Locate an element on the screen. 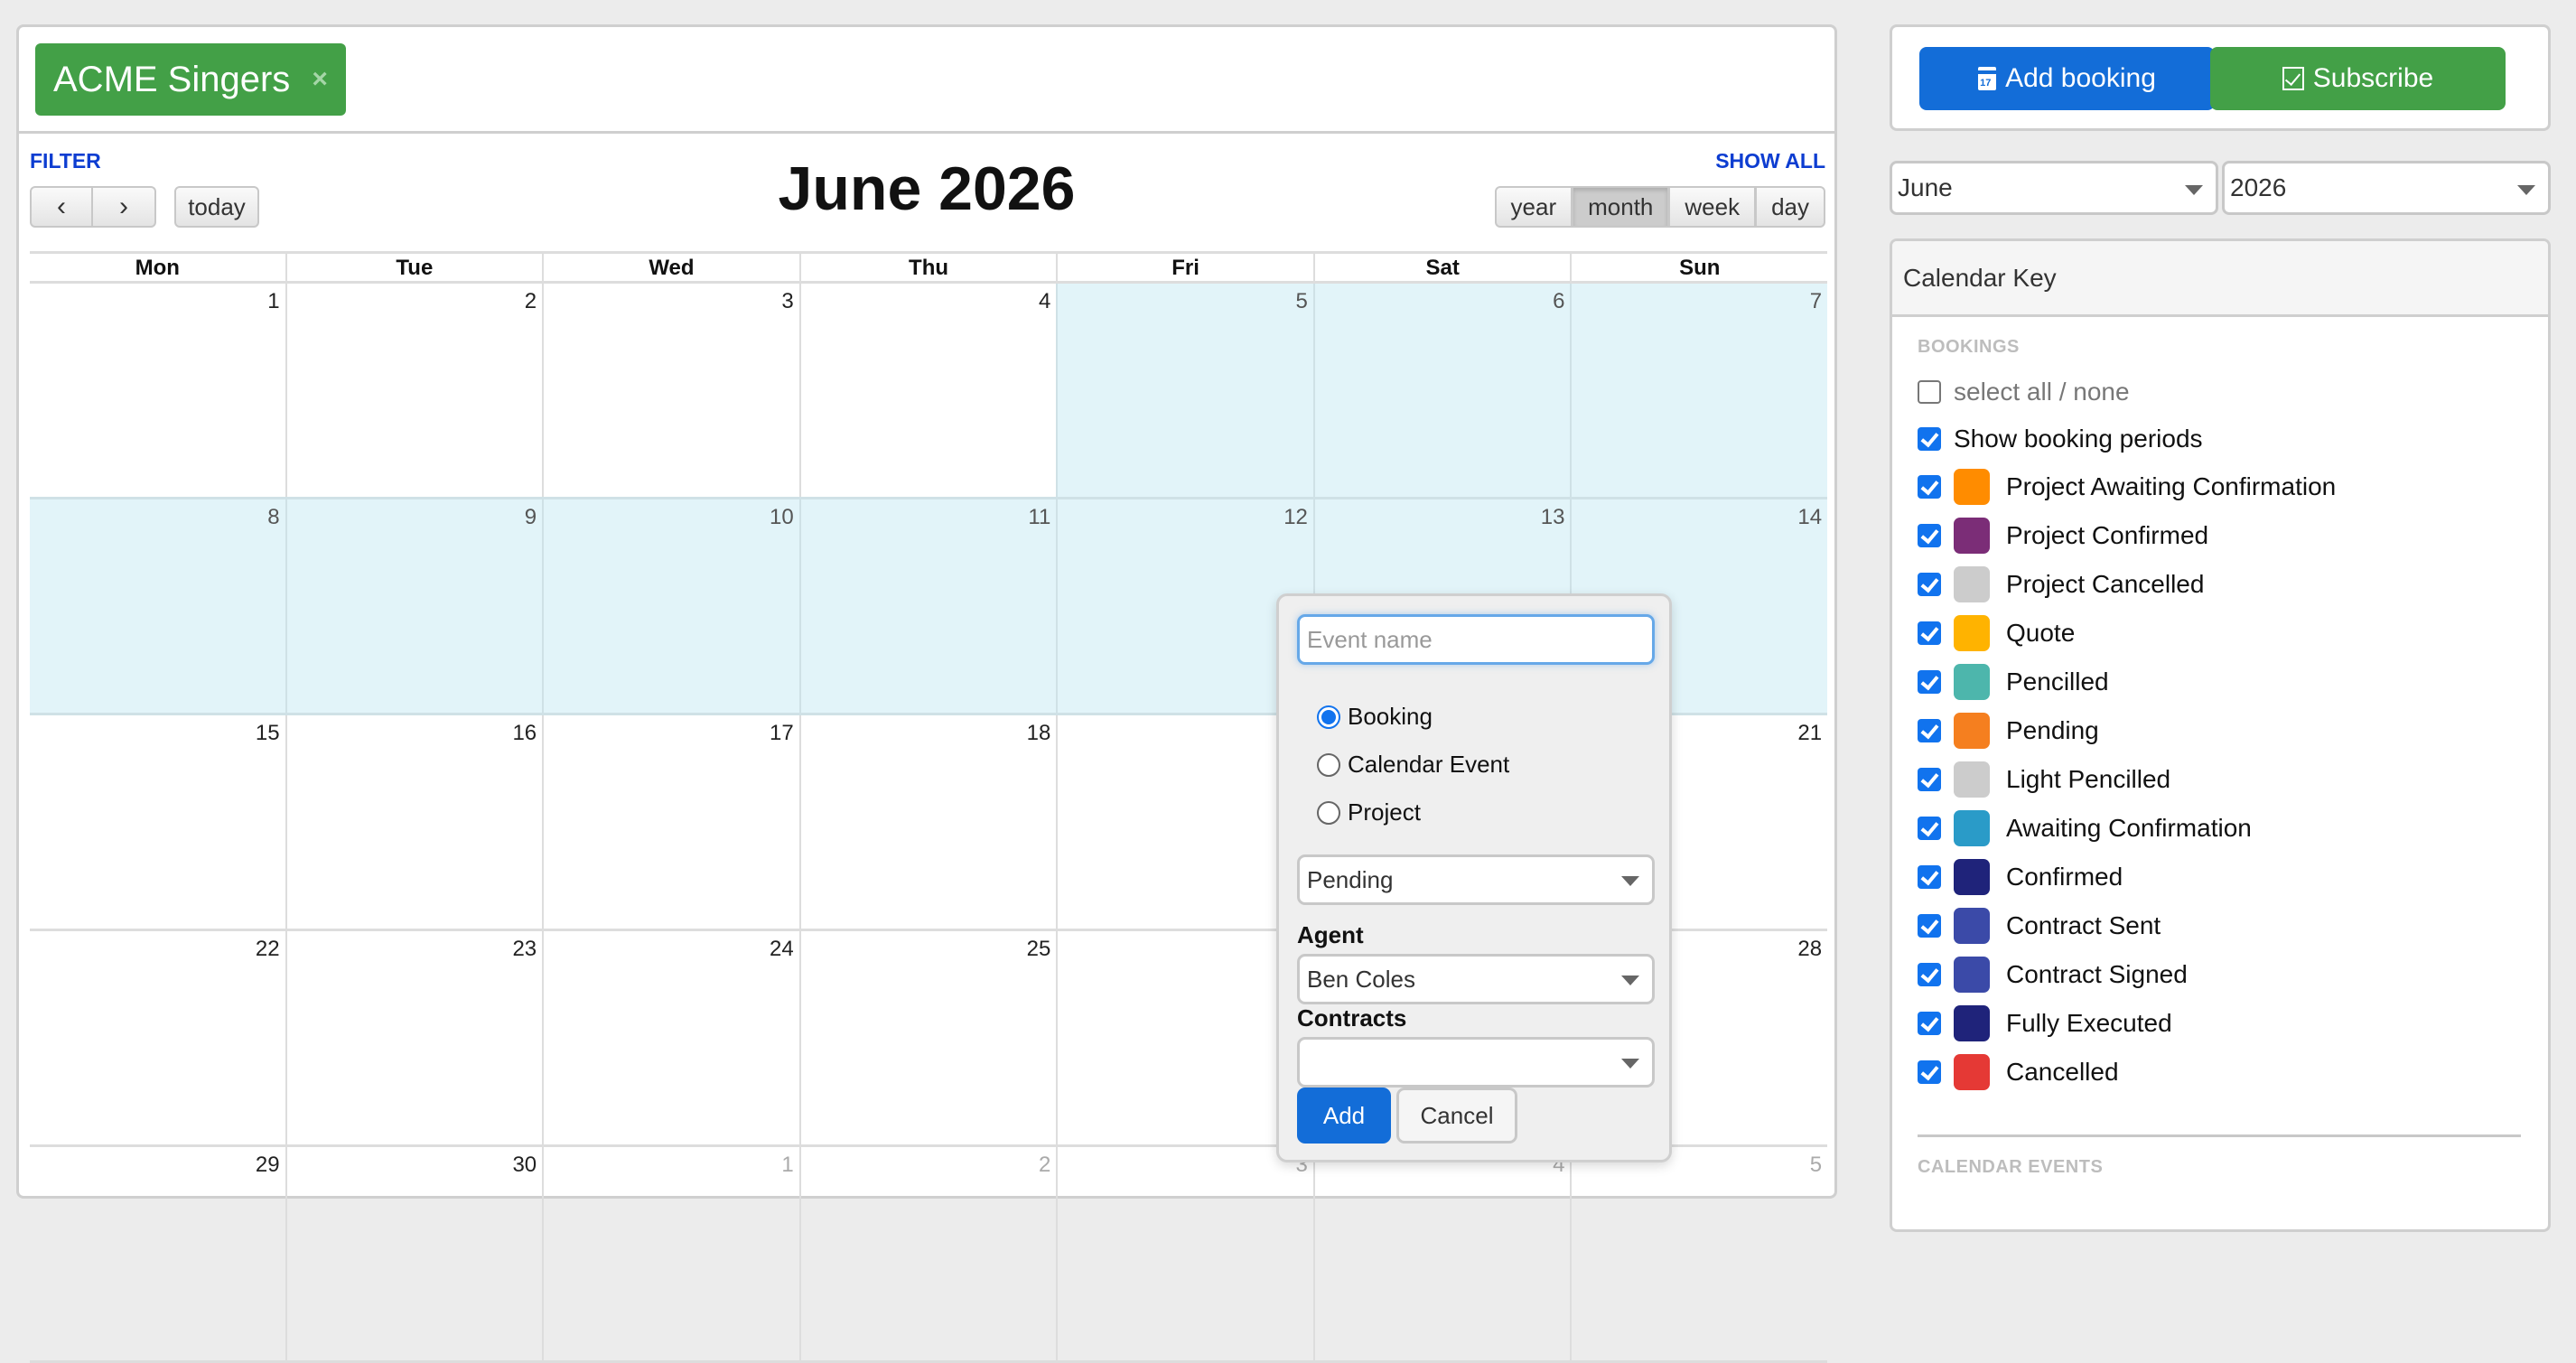  status-select: Pending is located at coordinates (1476, 879).